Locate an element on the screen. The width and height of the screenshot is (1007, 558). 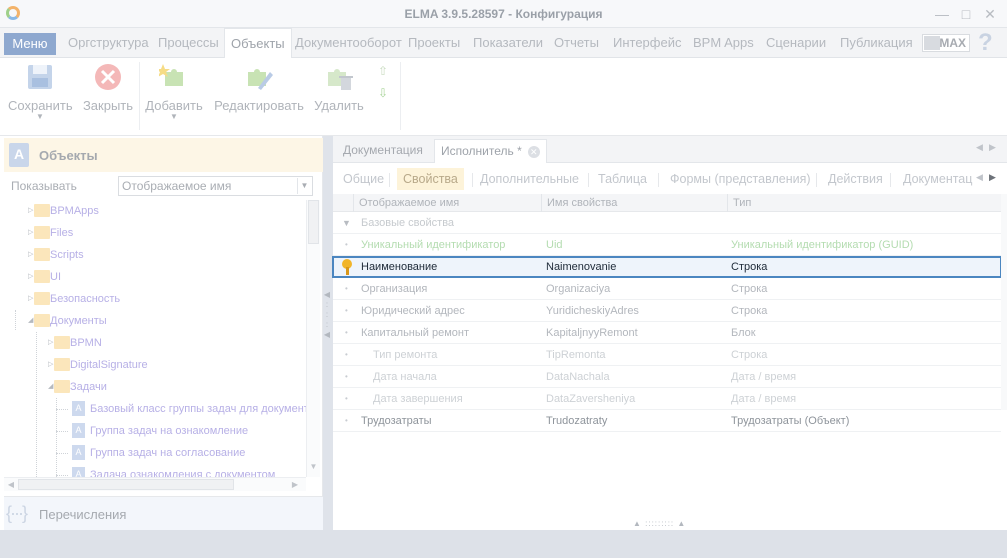
tab-interface: Интерфейс is located at coordinates (647, 43).